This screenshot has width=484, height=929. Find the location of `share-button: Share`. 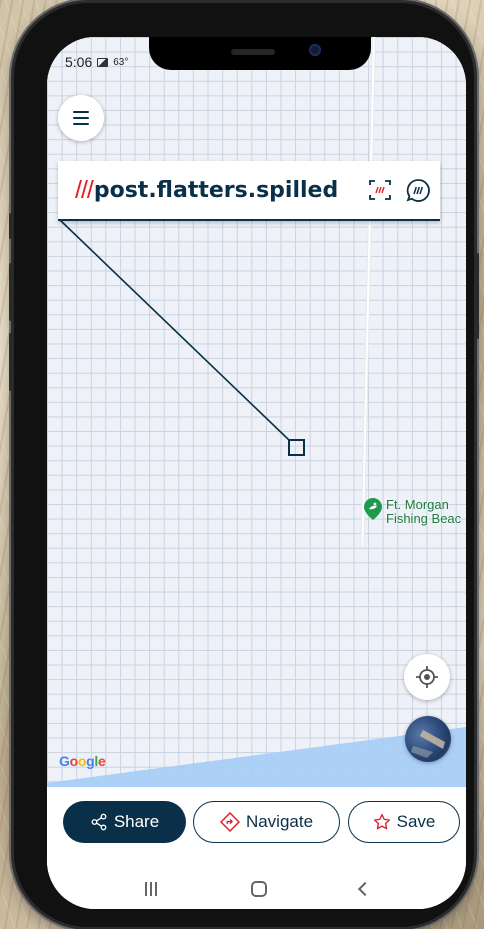

share-button: Share is located at coordinates (124, 822).